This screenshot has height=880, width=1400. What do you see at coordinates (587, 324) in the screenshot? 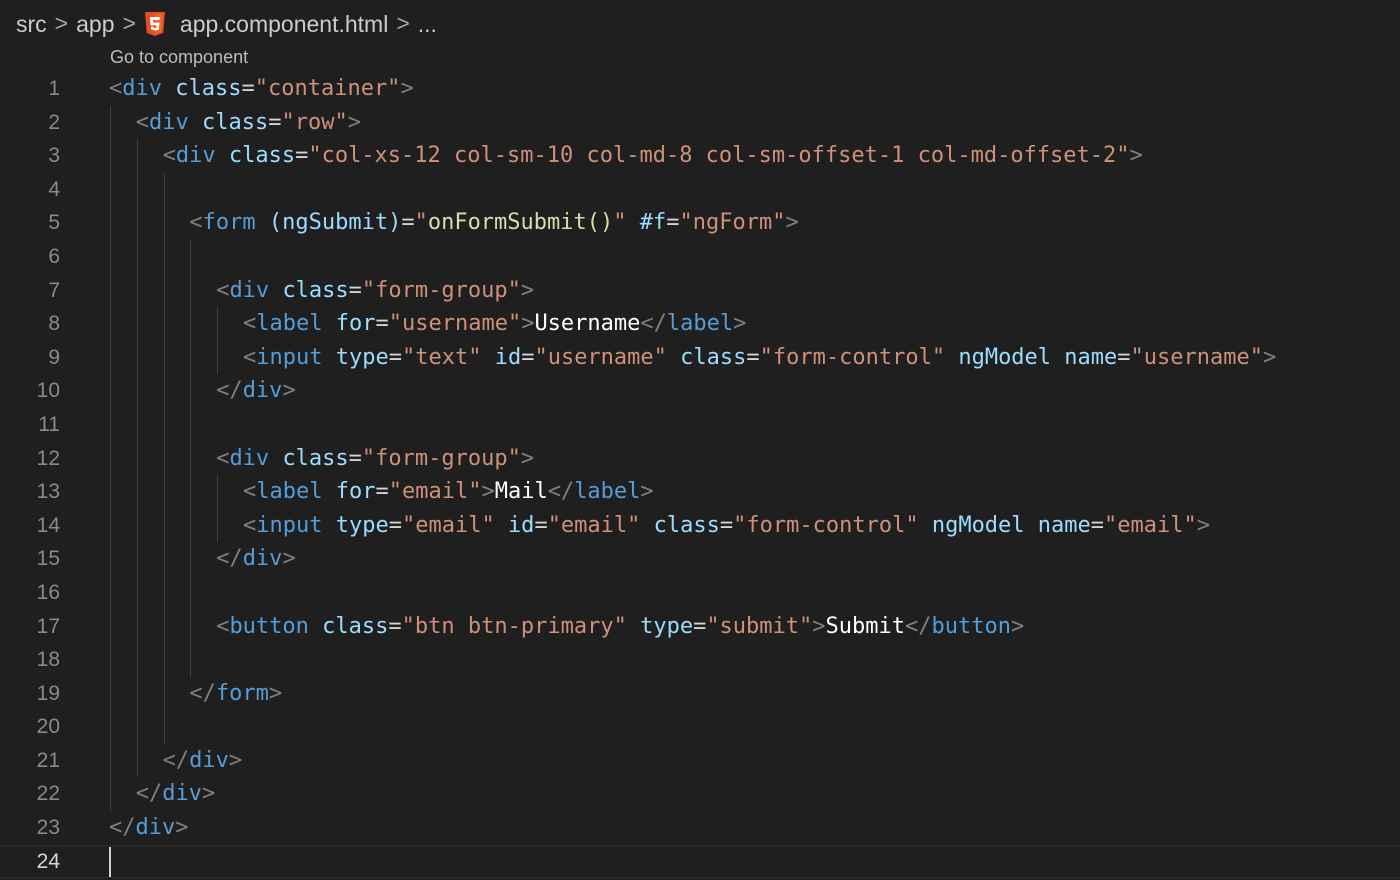
I see `token-text: Username` at bounding box center [587, 324].